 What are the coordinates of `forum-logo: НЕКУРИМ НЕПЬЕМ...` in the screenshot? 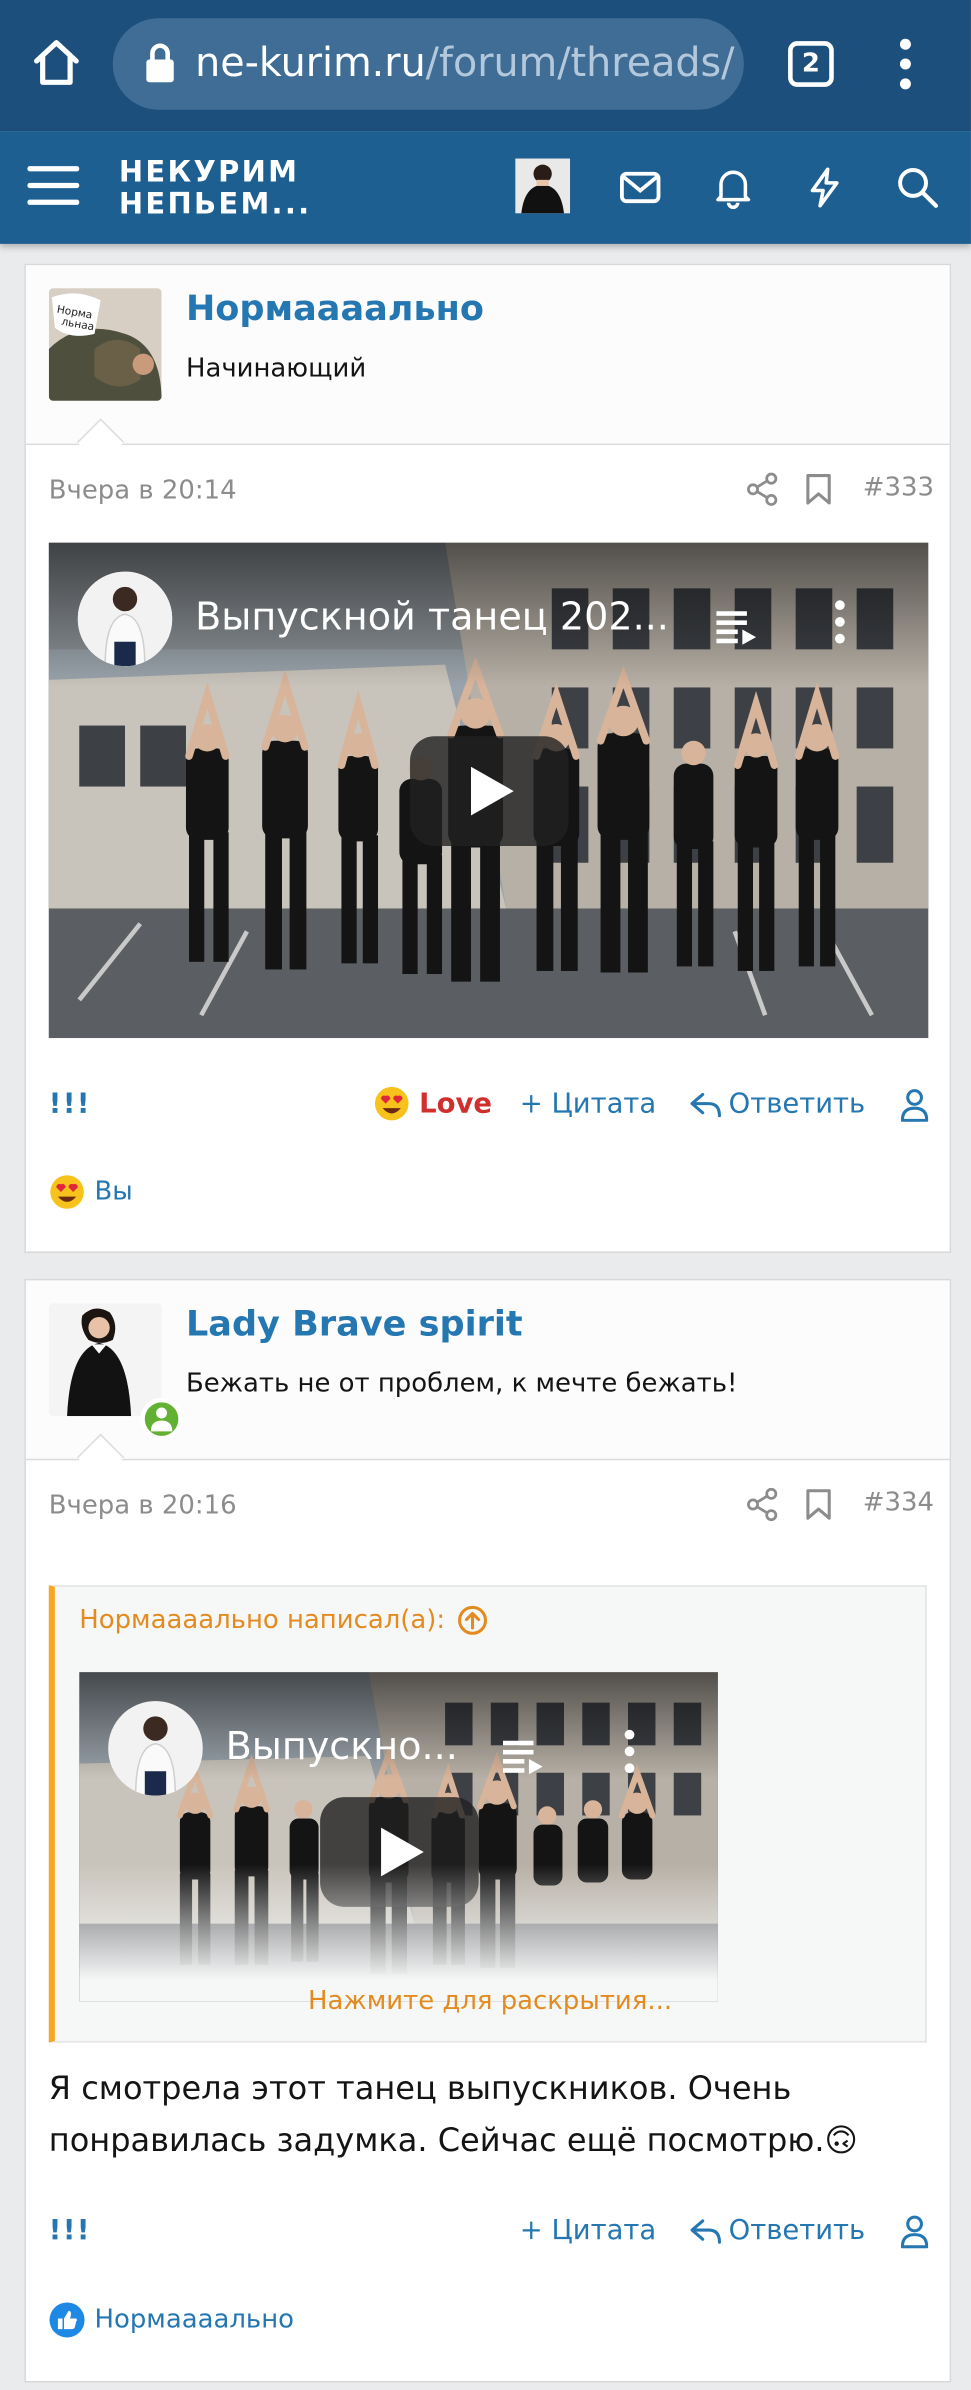 It's located at (215, 188).